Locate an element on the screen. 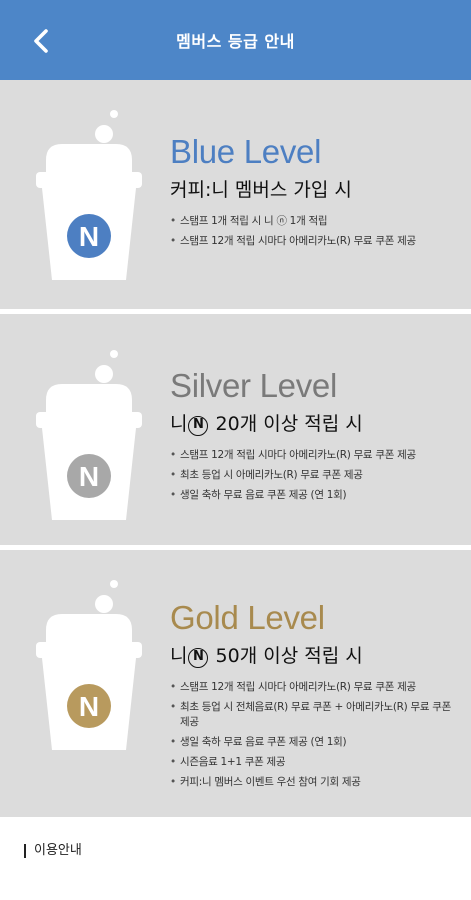 Image resolution: width=471 pixels, height=900 pixels. chevron-left-icon is located at coordinates (41, 41).